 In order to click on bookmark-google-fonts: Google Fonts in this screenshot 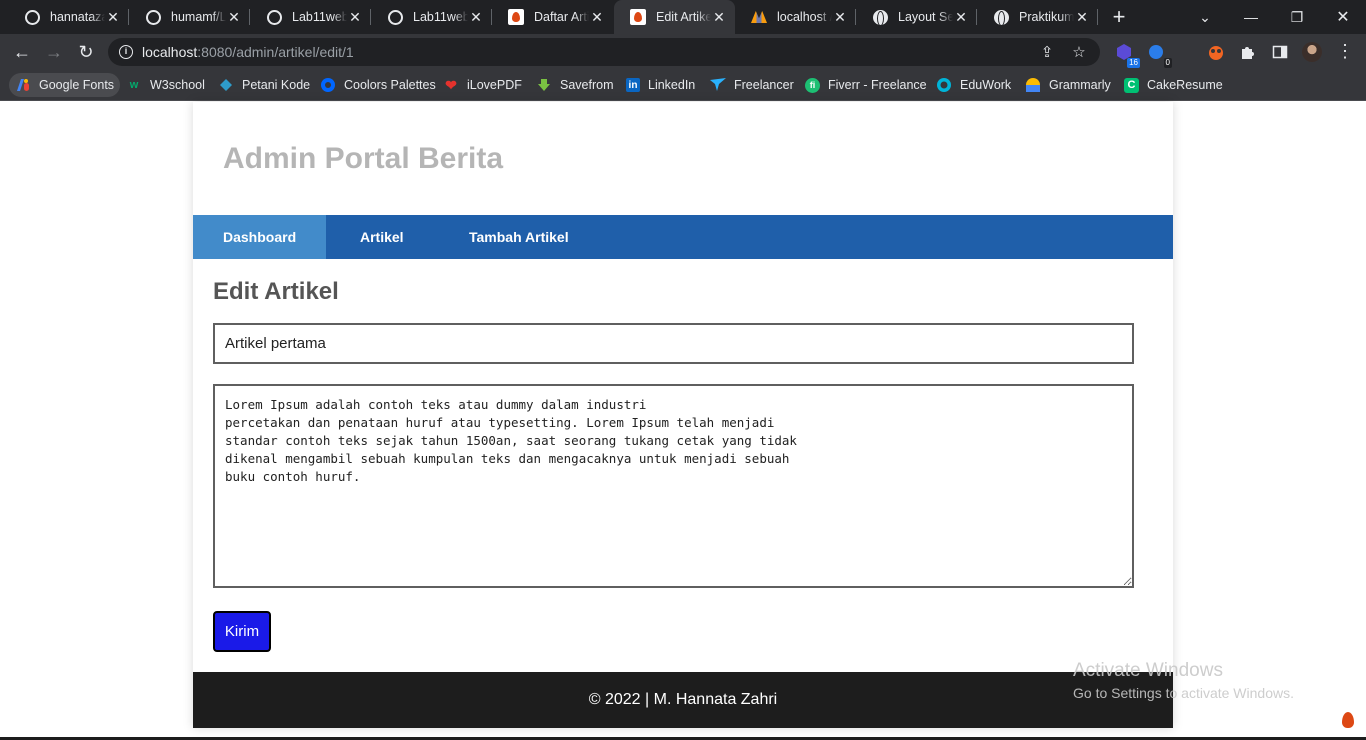, I will do `click(65, 85)`.